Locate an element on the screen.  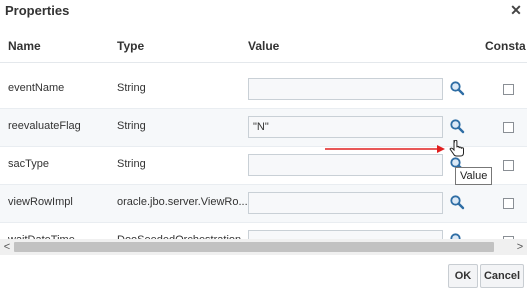
cancel-button: Cancel is located at coordinates (502, 276).